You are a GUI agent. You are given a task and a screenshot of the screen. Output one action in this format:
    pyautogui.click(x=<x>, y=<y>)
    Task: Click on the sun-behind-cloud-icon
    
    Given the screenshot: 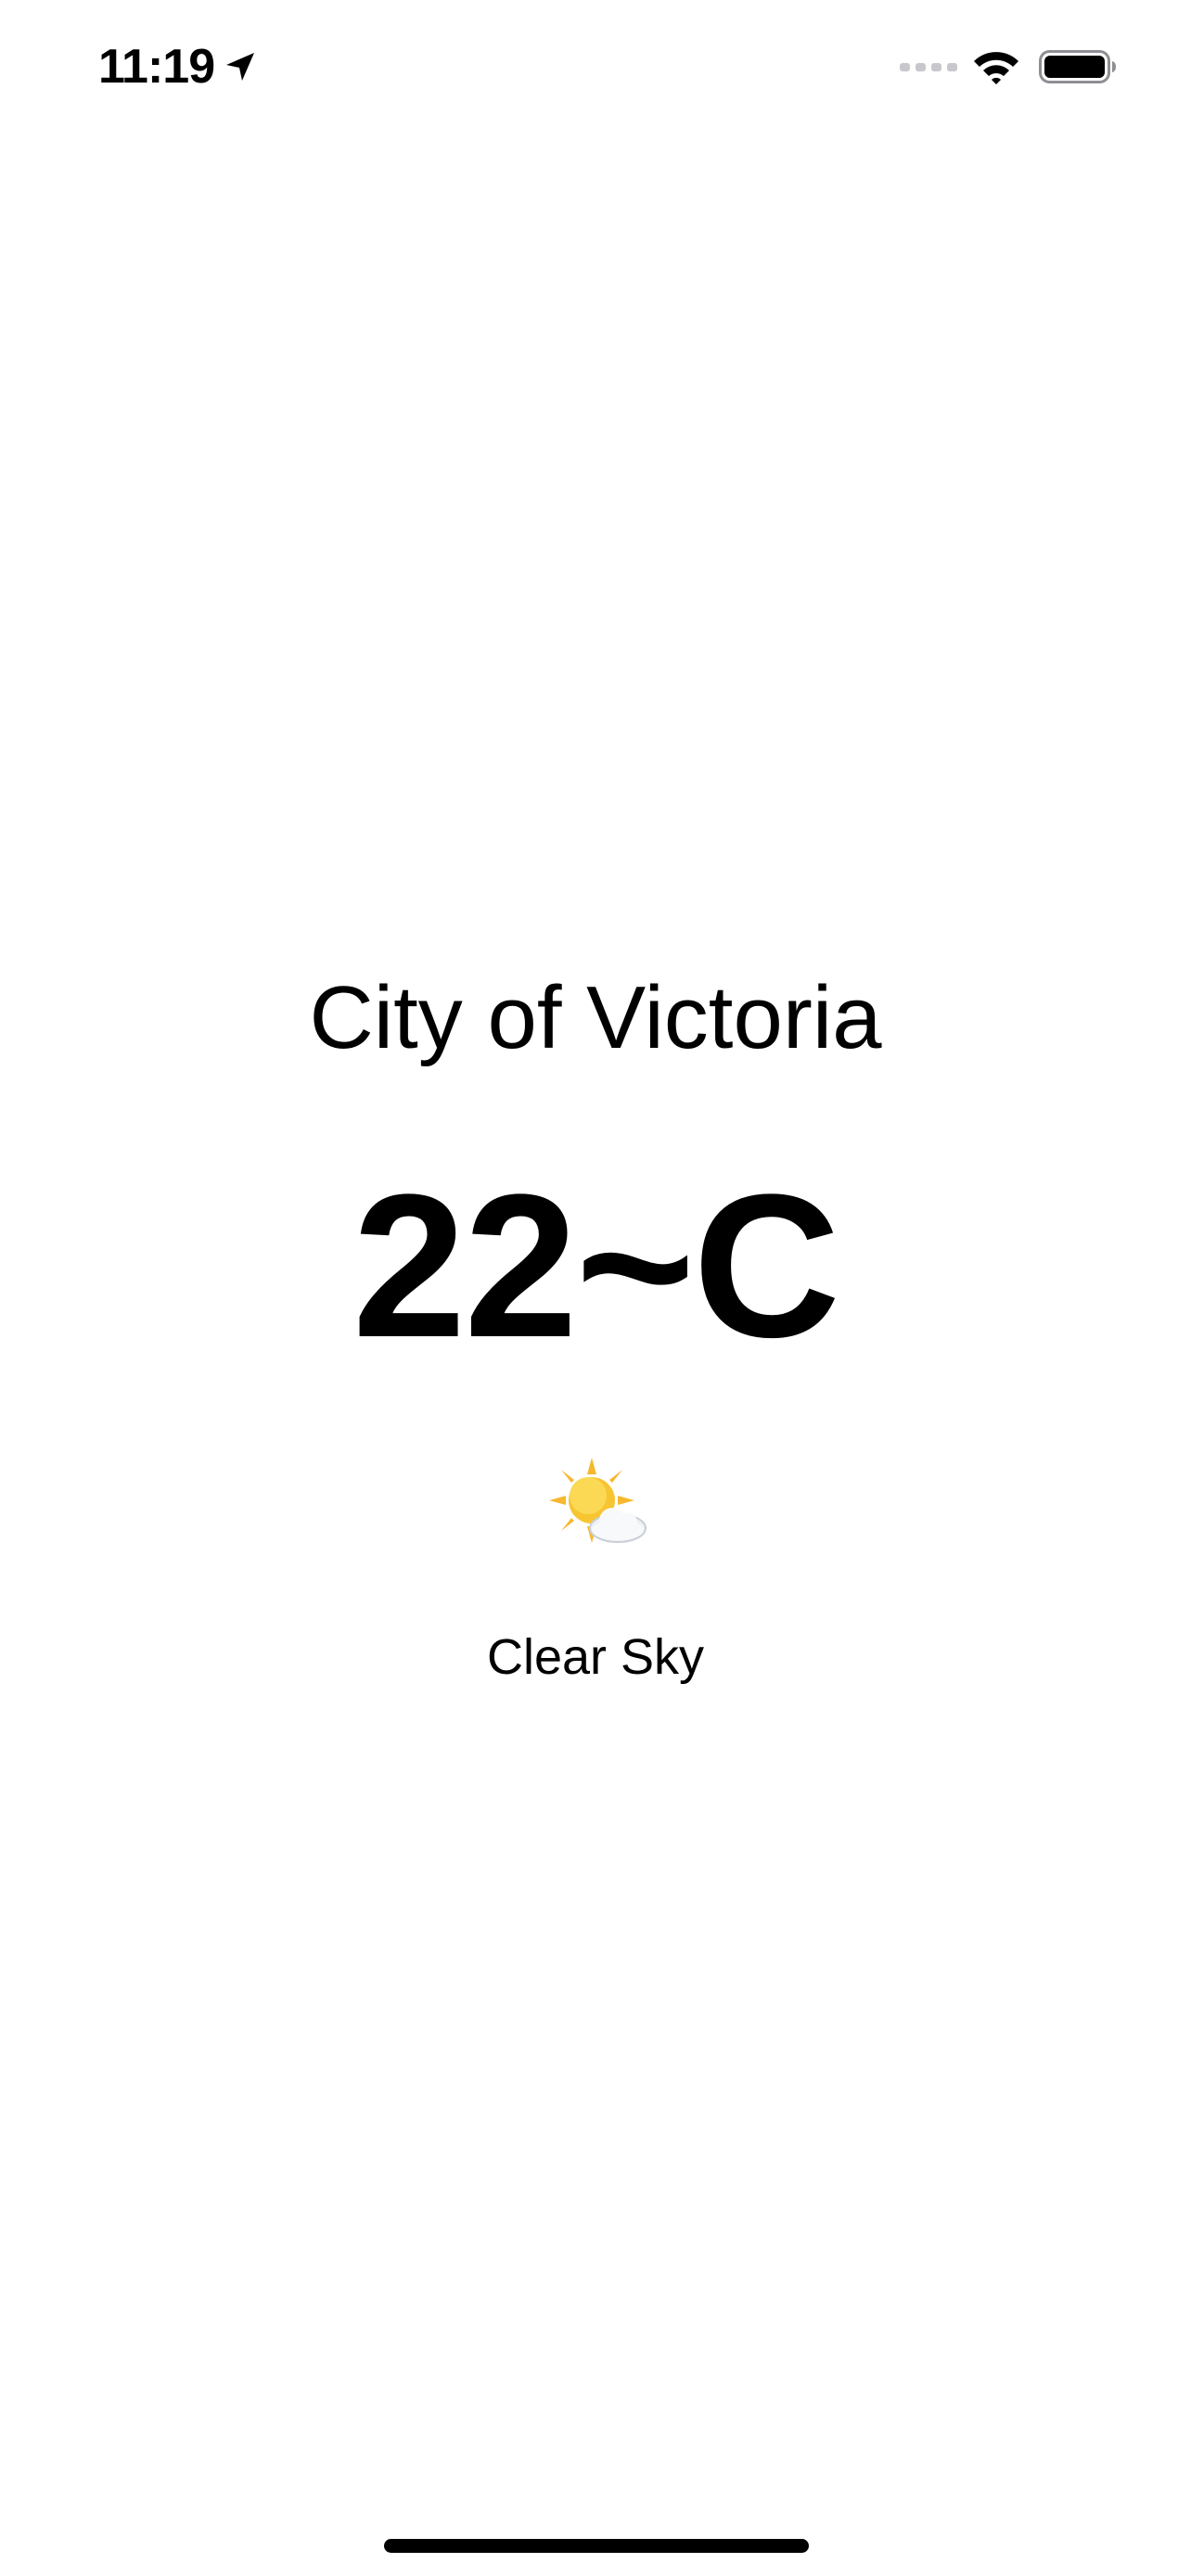 What is the action you would take?
    pyautogui.click(x=598, y=1507)
    